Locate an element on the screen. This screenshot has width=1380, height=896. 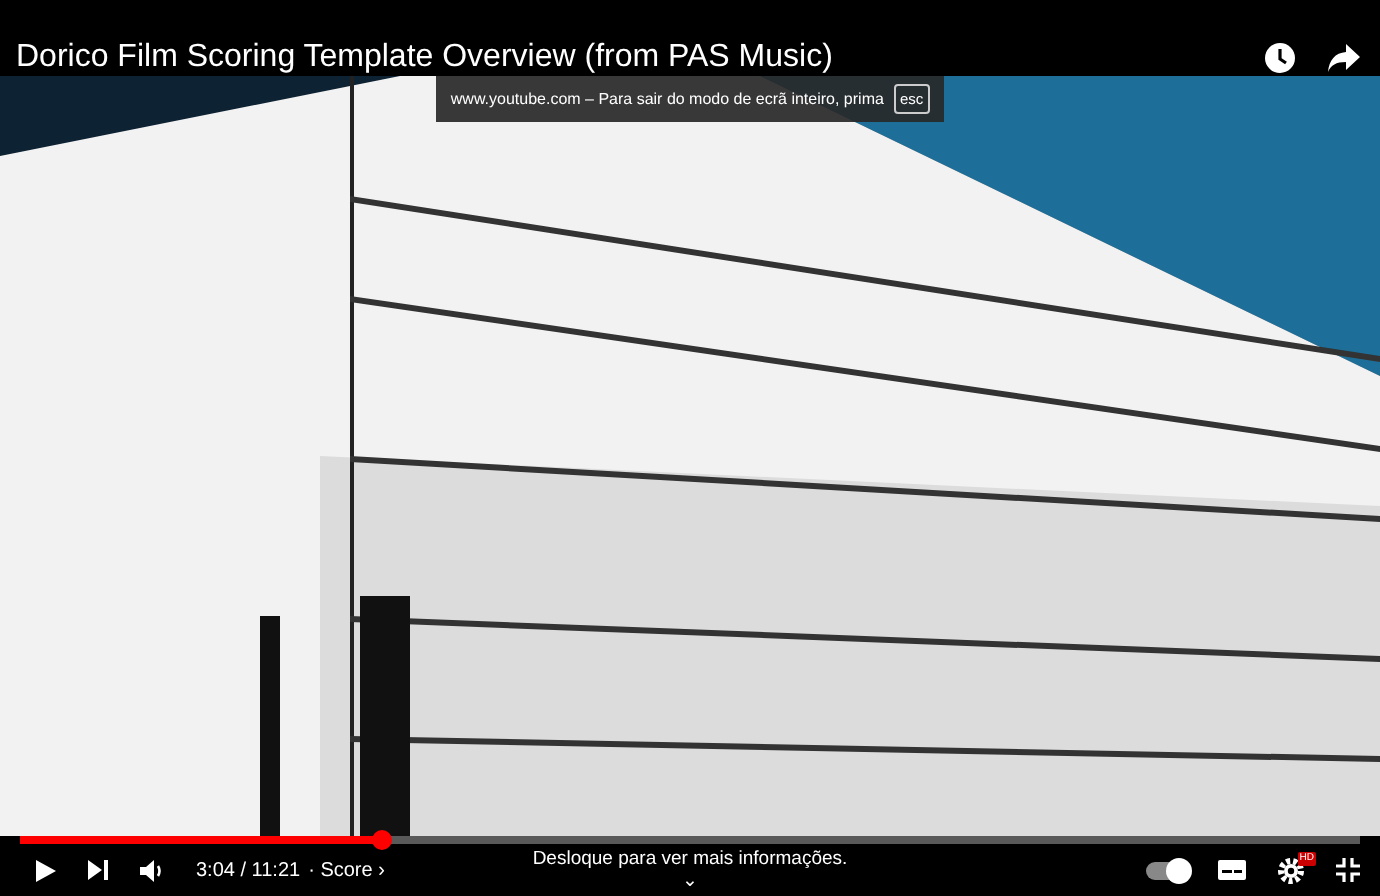
video-title: Dorico Film Scoring Template Overview (from PAS Music) is located at coordinates (424, 58).